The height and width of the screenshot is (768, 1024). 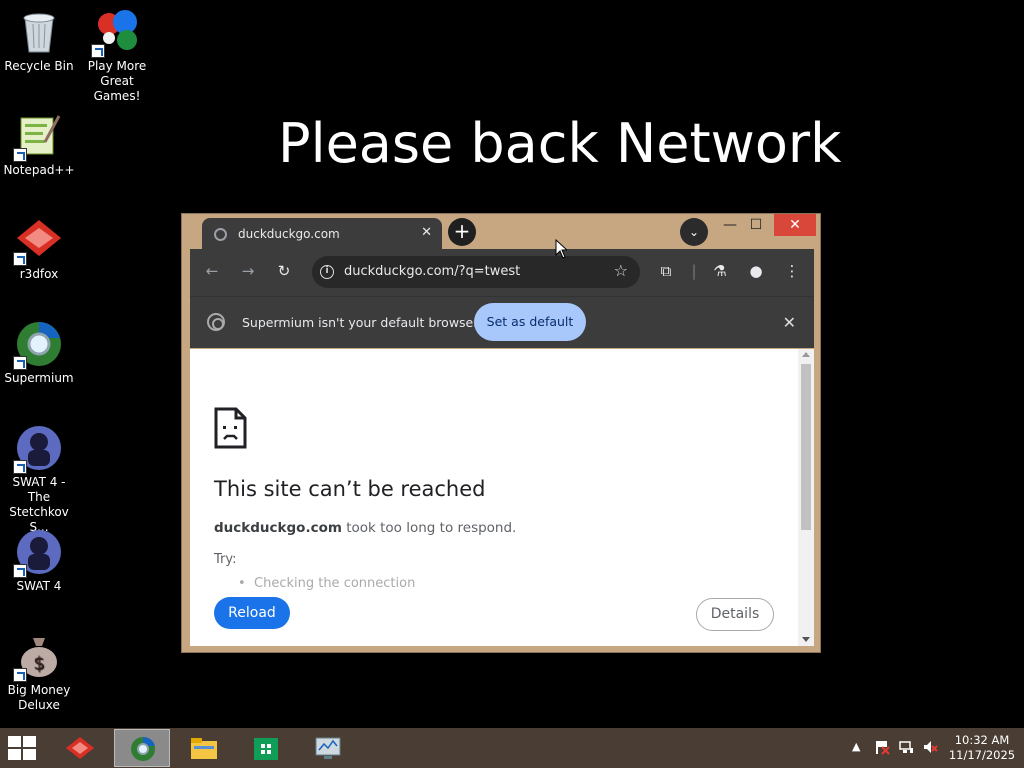 I want to click on globe-icon, so click(x=220, y=234).